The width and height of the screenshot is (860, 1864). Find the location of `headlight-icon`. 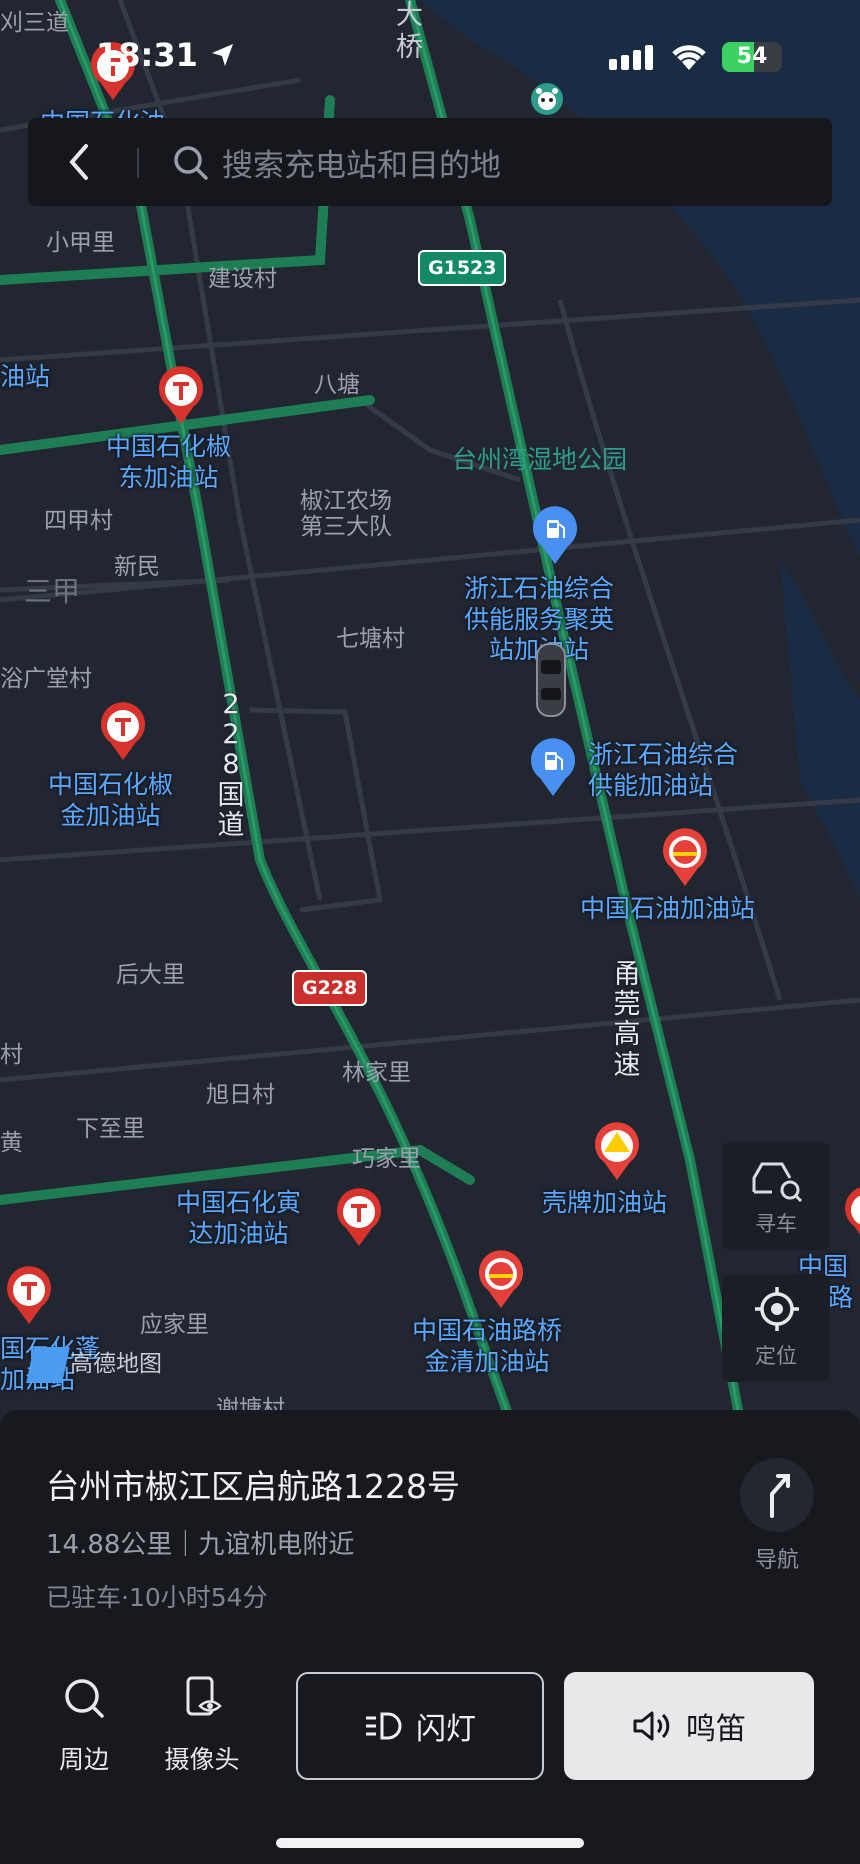

headlight-icon is located at coordinates (384, 1726).